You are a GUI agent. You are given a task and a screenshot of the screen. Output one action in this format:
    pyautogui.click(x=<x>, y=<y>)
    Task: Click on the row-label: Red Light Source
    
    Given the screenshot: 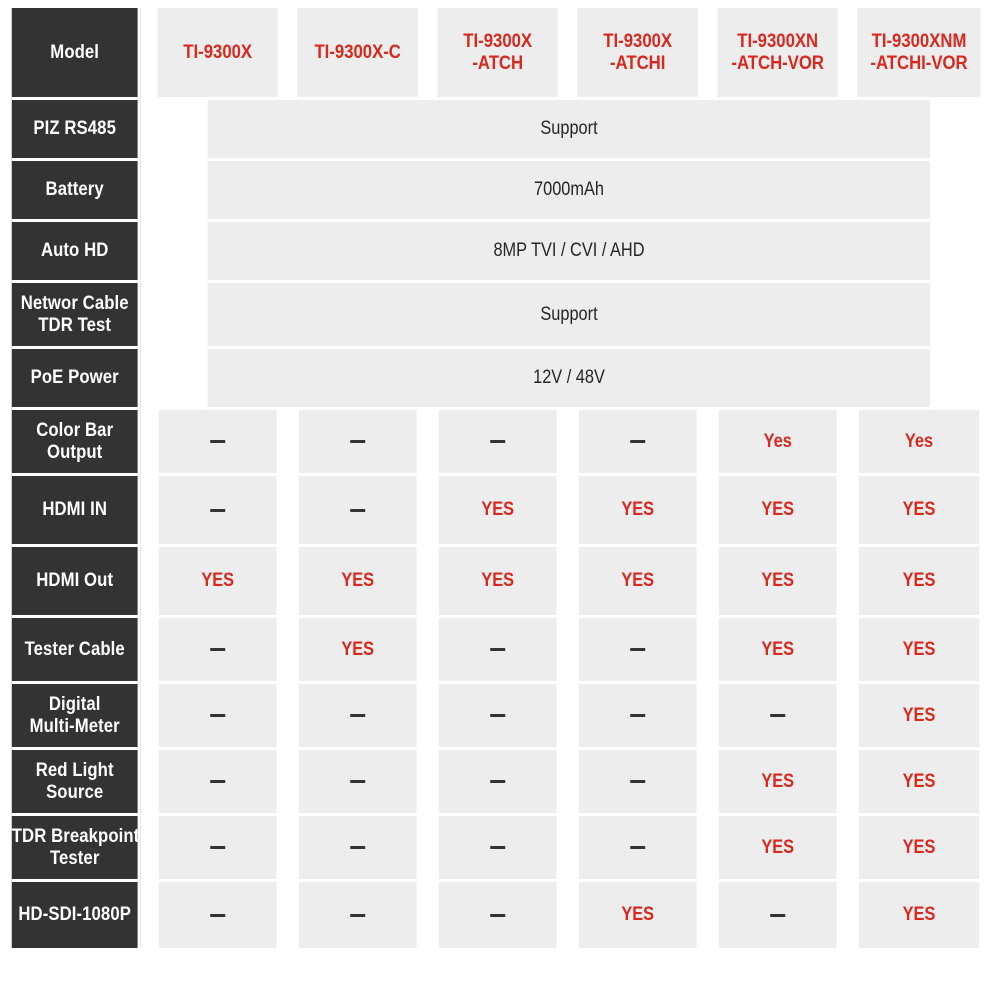 What is the action you would take?
    pyautogui.click(x=76, y=783)
    